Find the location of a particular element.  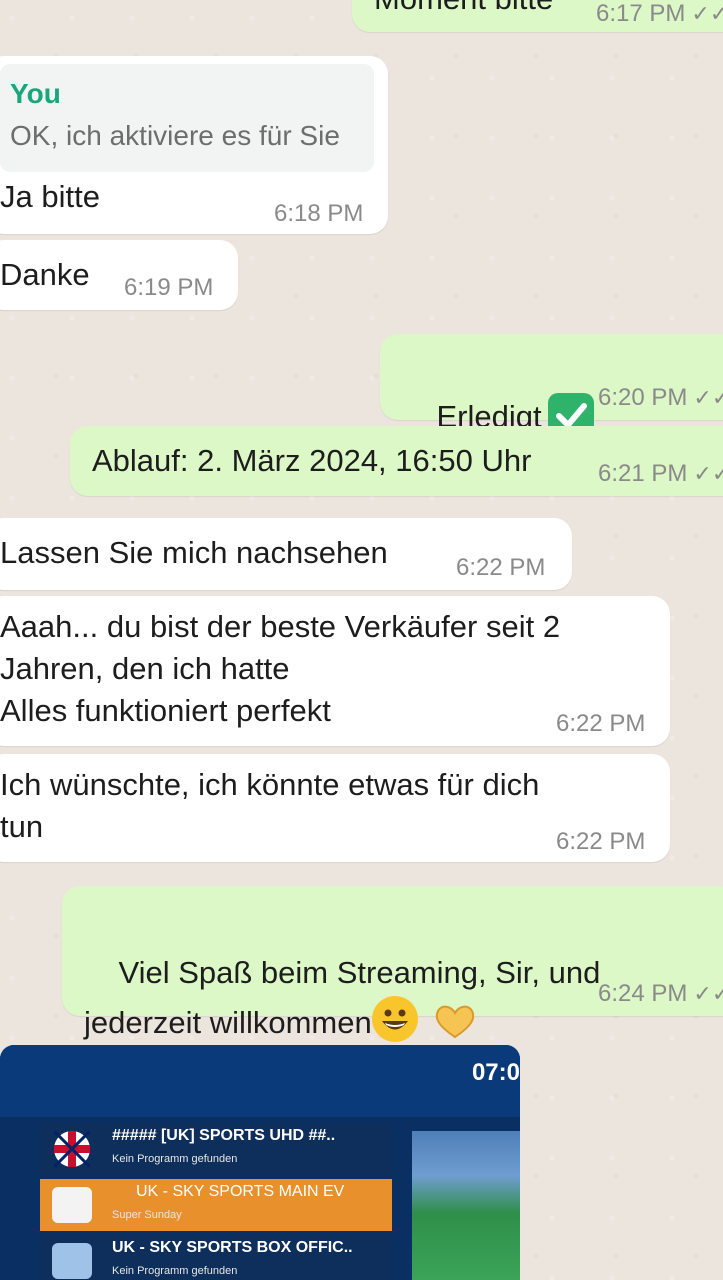

message-time: 6:18 PM is located at coordinates (319, 213).